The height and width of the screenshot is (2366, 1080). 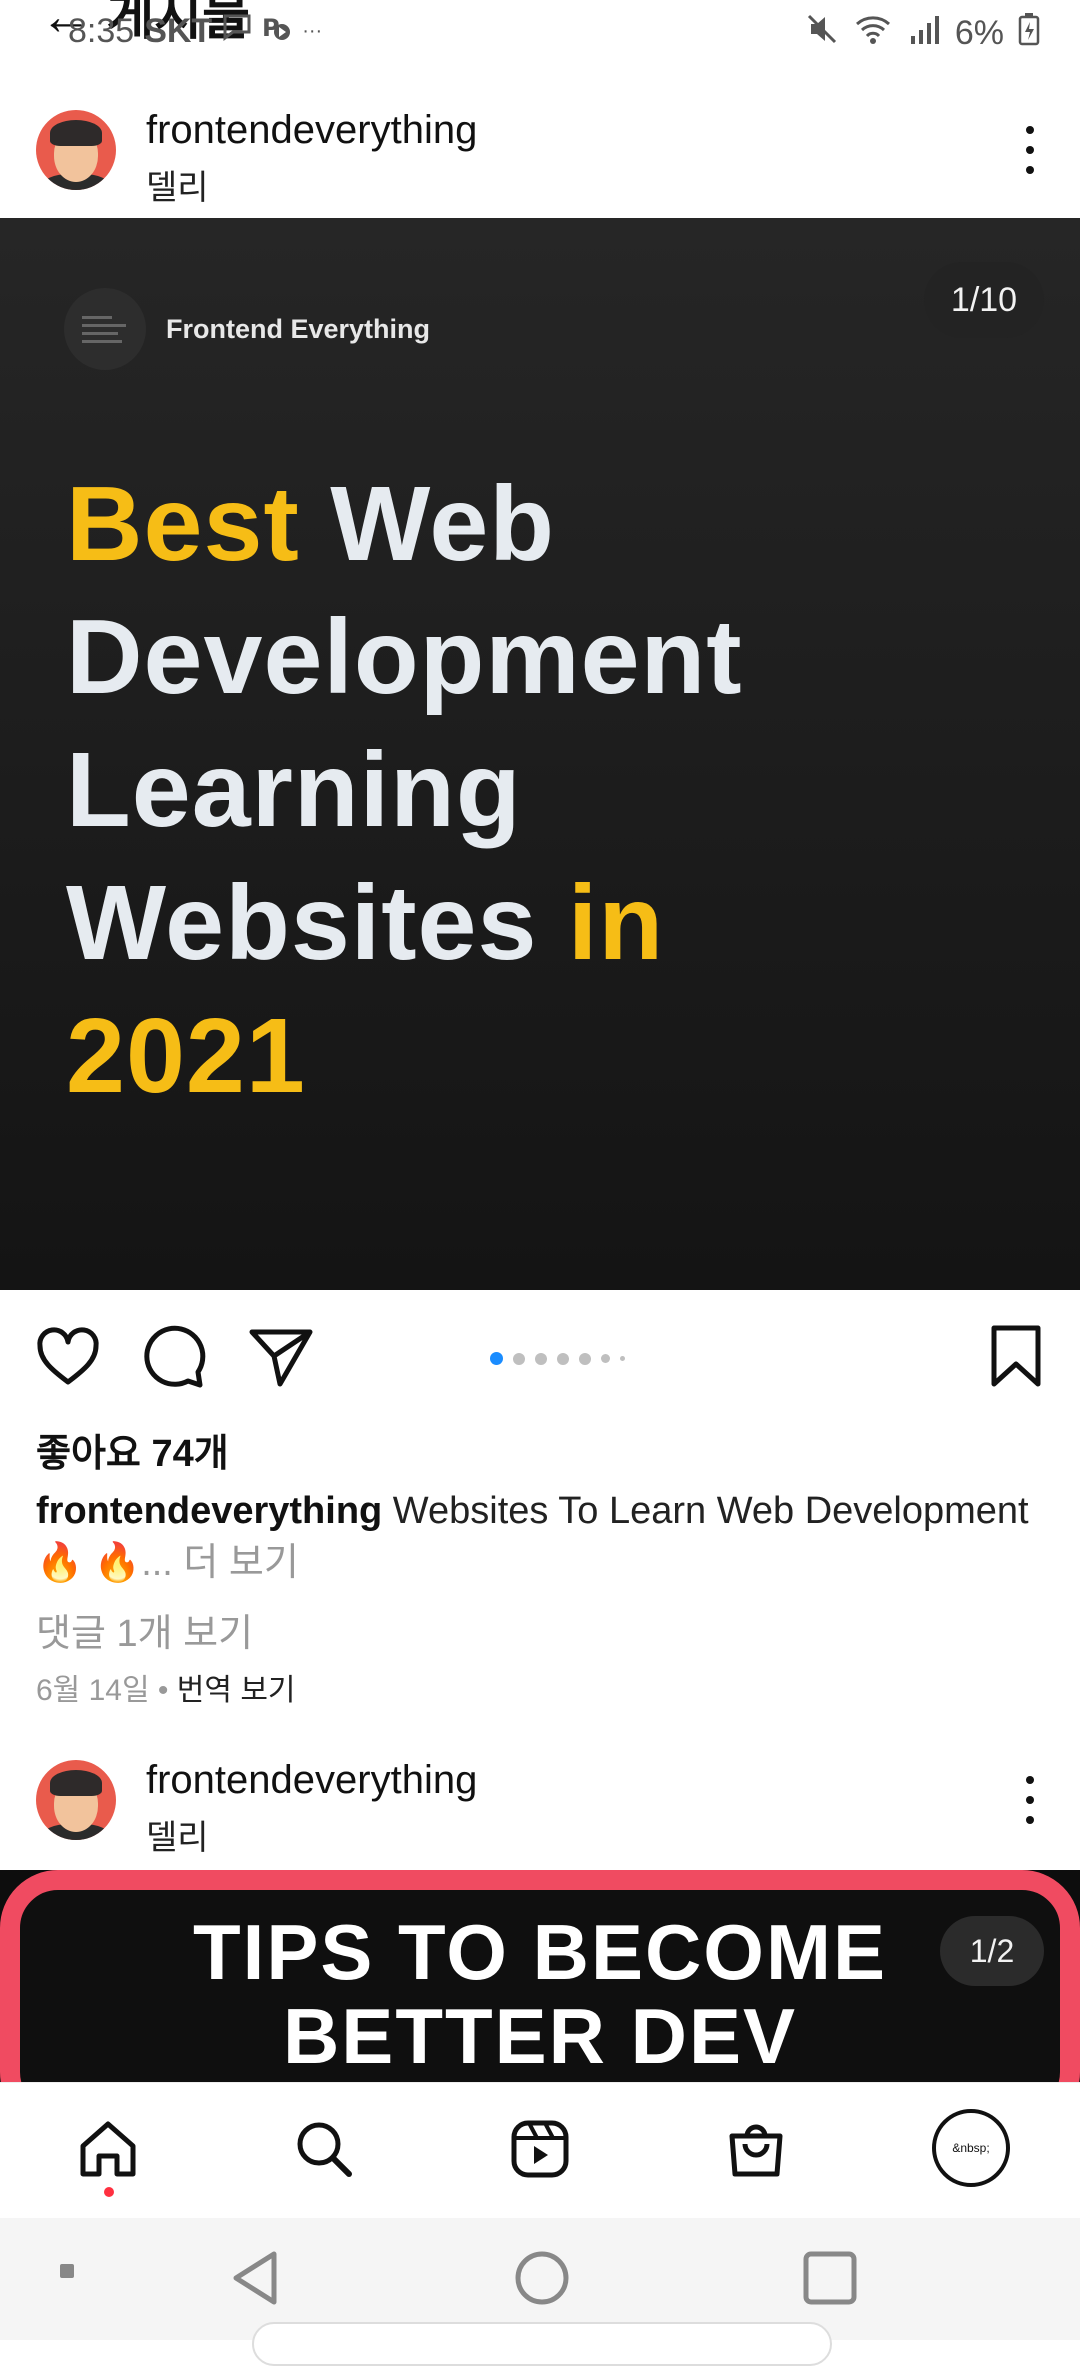 I want to click on caption-username: frontendeverything, so click(x=209, y=1511).